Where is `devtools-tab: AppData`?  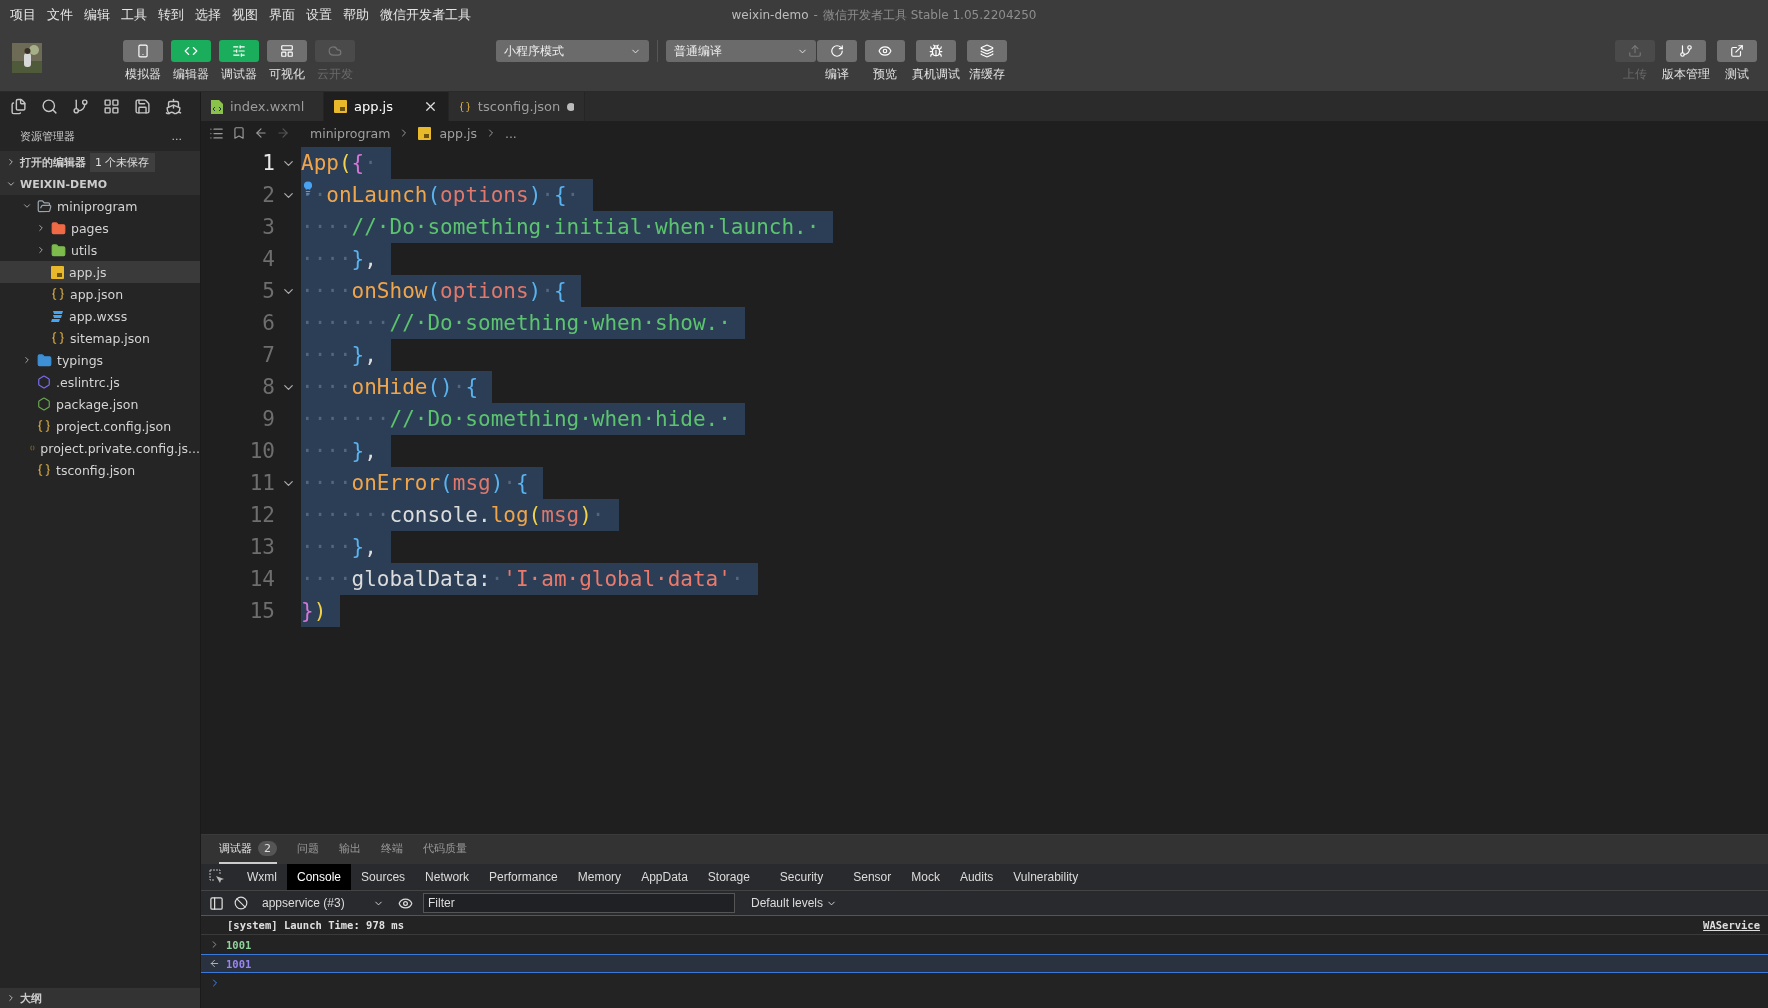 devtools-tab: AppData is located at coordinates (664, 877).